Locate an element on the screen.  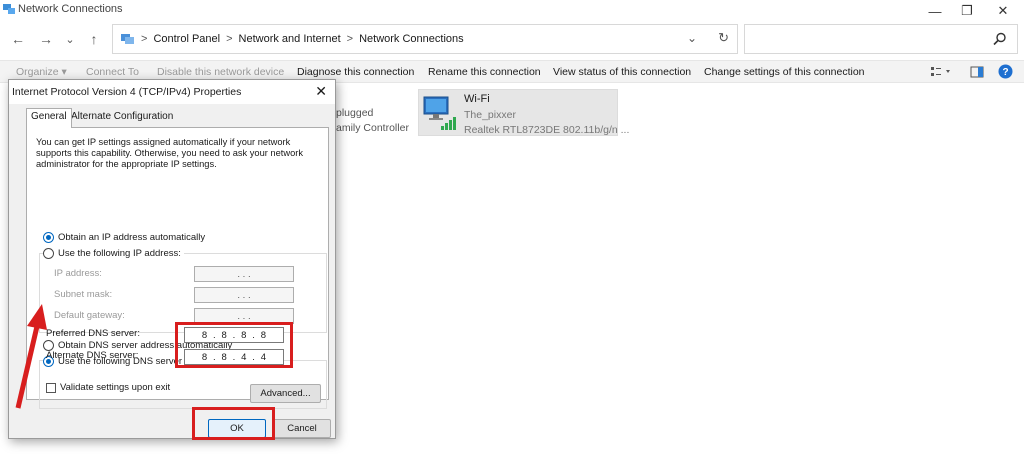
ip-address-field: . . . is located at coordinates (244, 274).